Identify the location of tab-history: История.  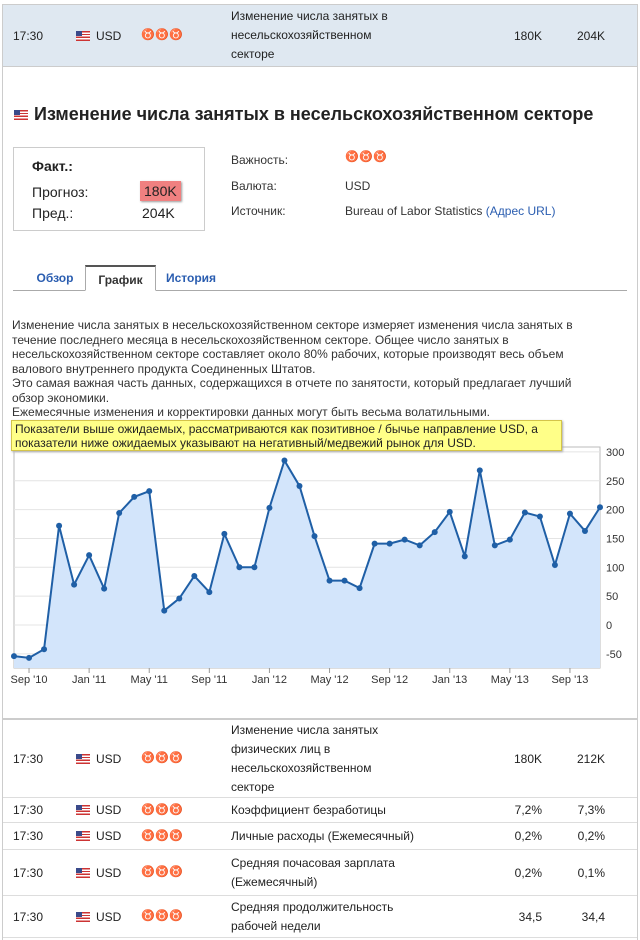
(191, 278).